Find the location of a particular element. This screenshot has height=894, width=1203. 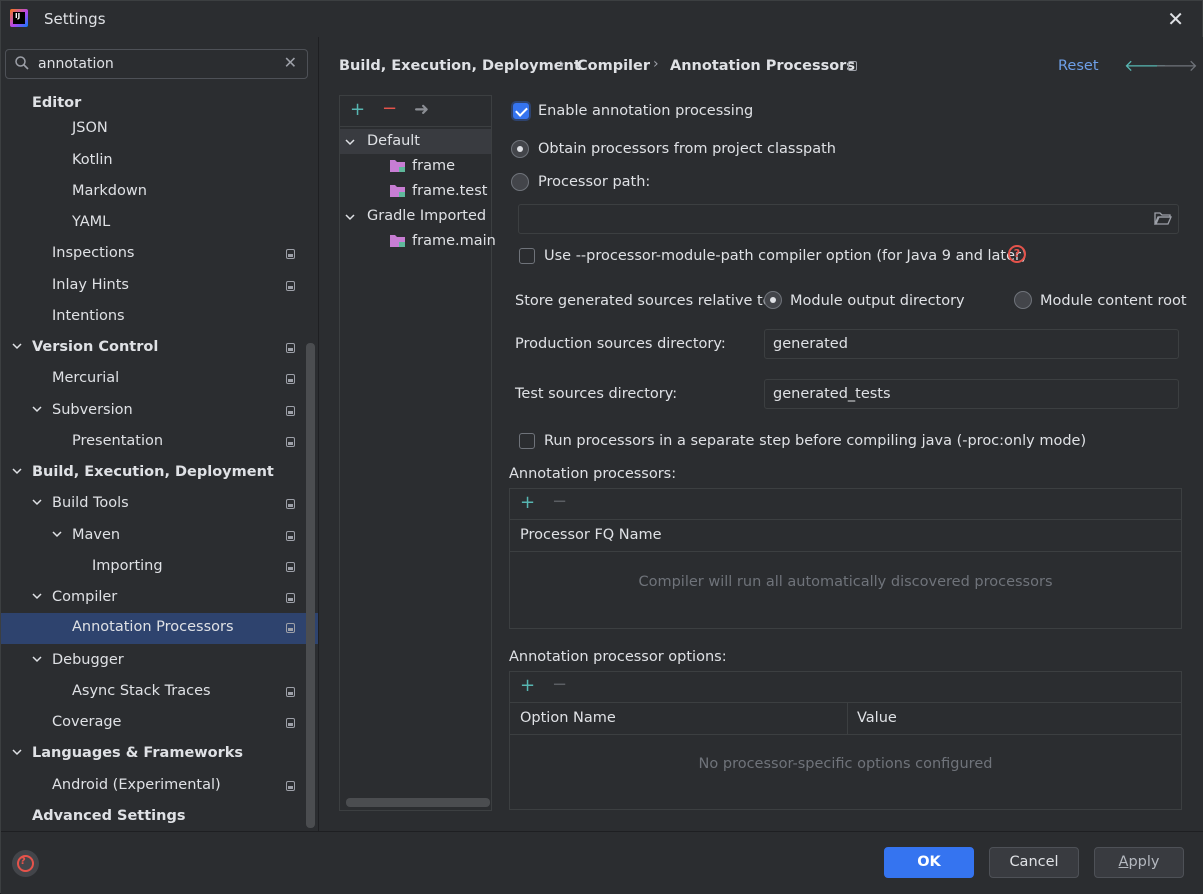

column-value: Value is located at coordinates (877, 718).